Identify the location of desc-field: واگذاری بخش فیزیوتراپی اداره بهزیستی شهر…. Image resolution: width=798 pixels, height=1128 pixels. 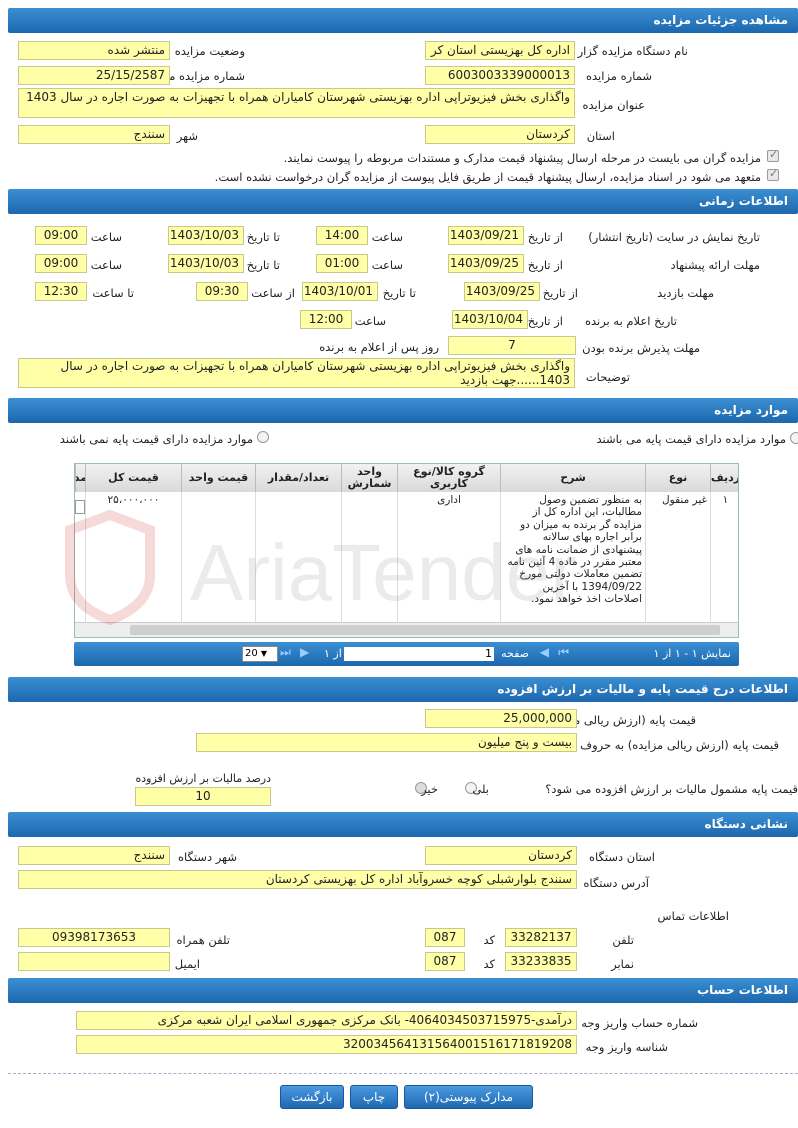
(296, 373).